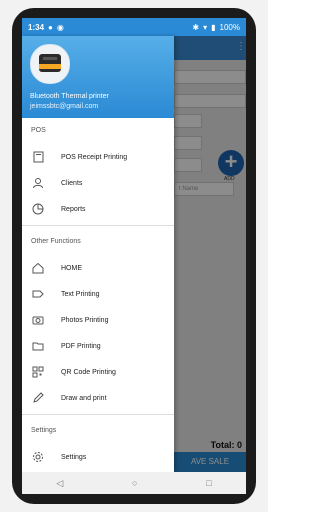  What do you see at coordinates (38, 294) in the screenshot?
I see `tag-icon` at bounding box center [38, 294].